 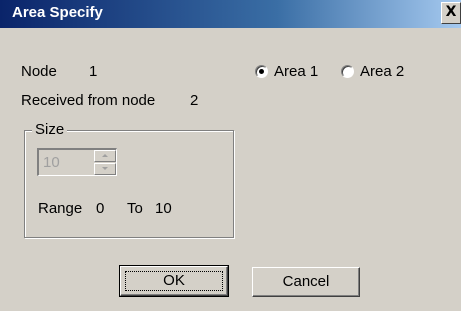 What do you see at coordinates (77, 162) in the screenshot?
I see `size-spin-input: 10` at bounding box center [77, 162].